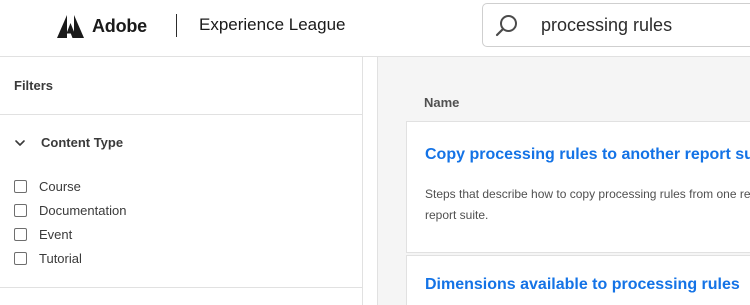  Describe the element at coordinates (82, 142) in the screenshot. I see `content-type-label: Content Type` at that location.